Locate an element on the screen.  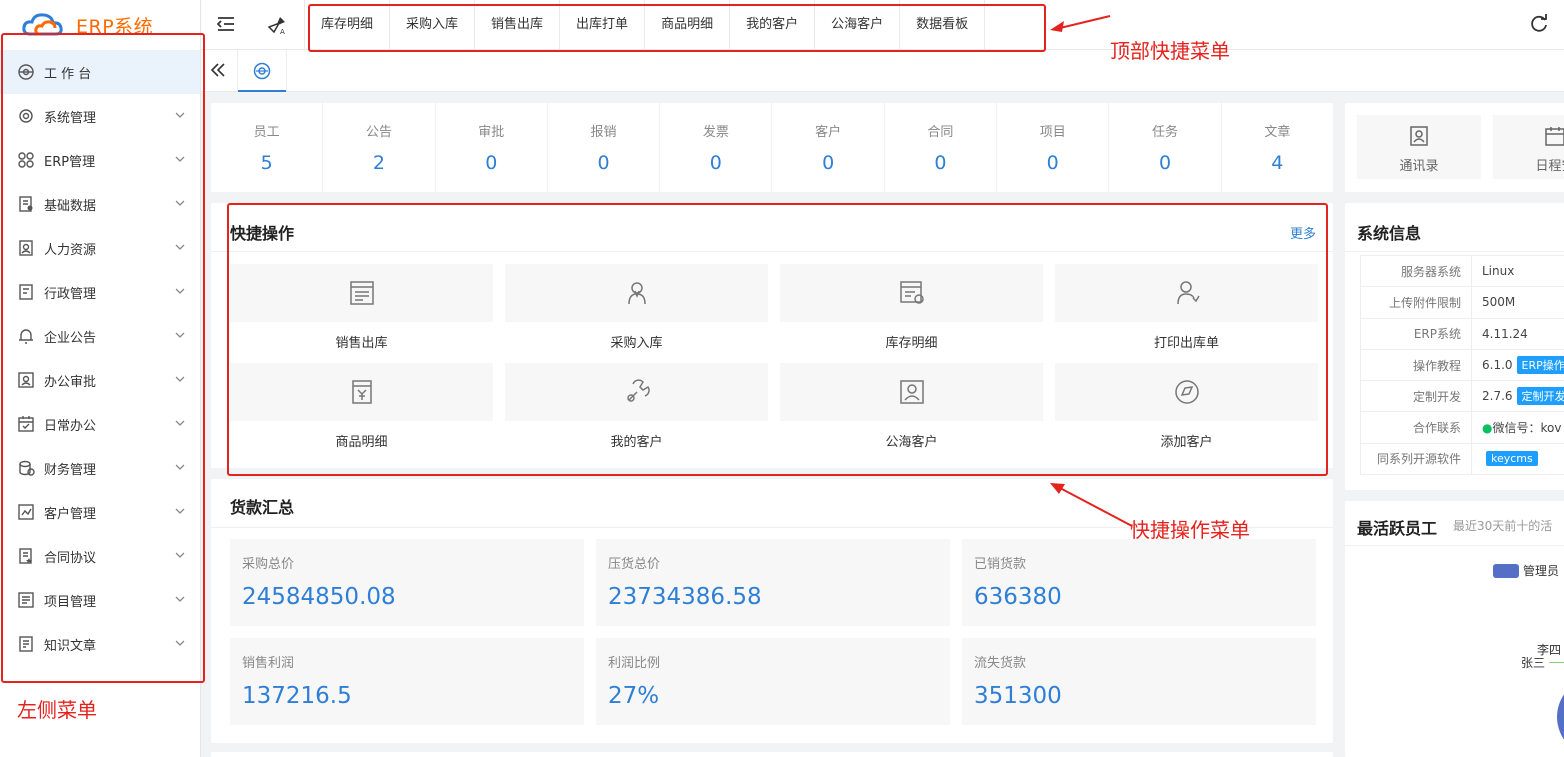
system-info-value-cell: 6.1.0 ERP操作 is located at coordinates (1517, 365).